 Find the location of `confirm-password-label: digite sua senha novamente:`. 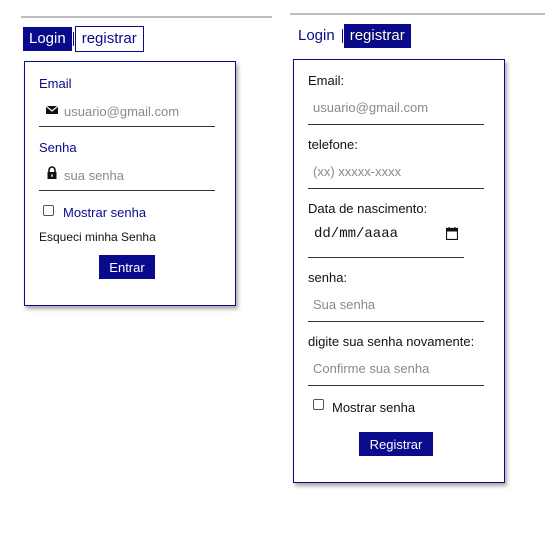

confirm-password-label: digite sua senha novamente: is located at coordinates (391, 341).